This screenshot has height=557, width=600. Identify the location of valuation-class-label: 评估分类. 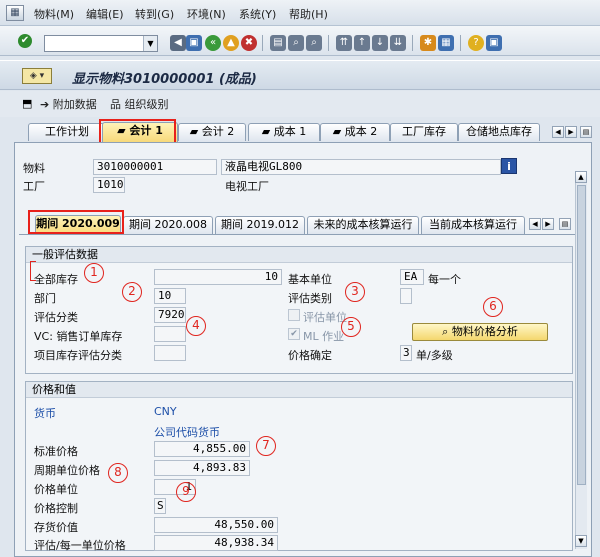
(56, 317).